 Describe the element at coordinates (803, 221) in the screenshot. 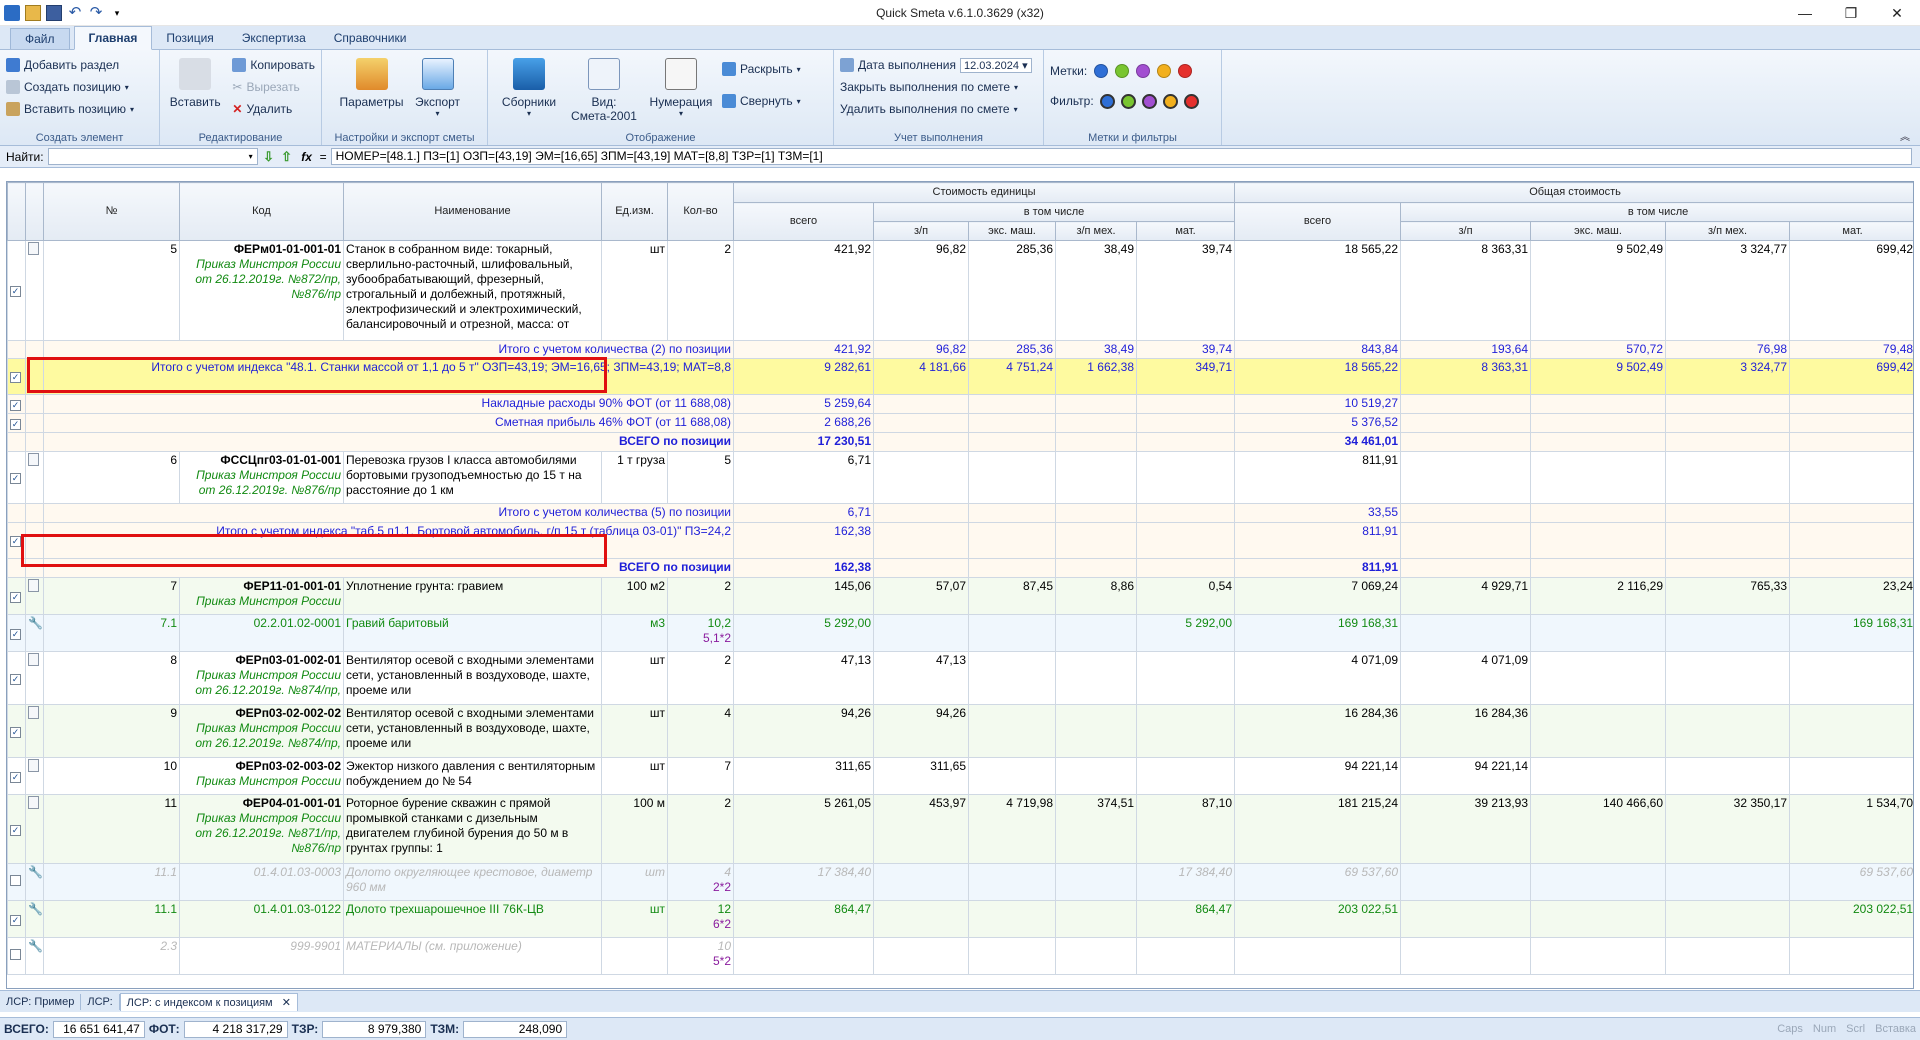

I see `header-unit-total: всего` at that location.